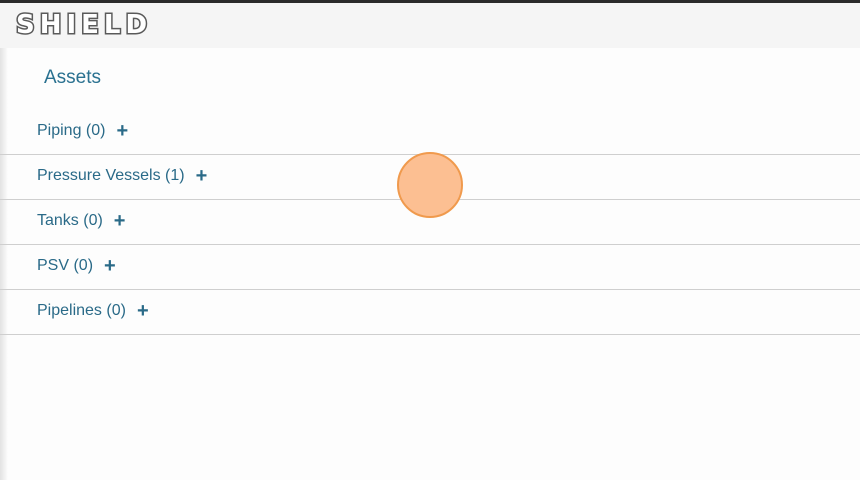 The image size is (860, 480). Describe the element at coordinates (430, 132) in the screenshot. I see `asset-row-piping: Piping (0) +` at that location.